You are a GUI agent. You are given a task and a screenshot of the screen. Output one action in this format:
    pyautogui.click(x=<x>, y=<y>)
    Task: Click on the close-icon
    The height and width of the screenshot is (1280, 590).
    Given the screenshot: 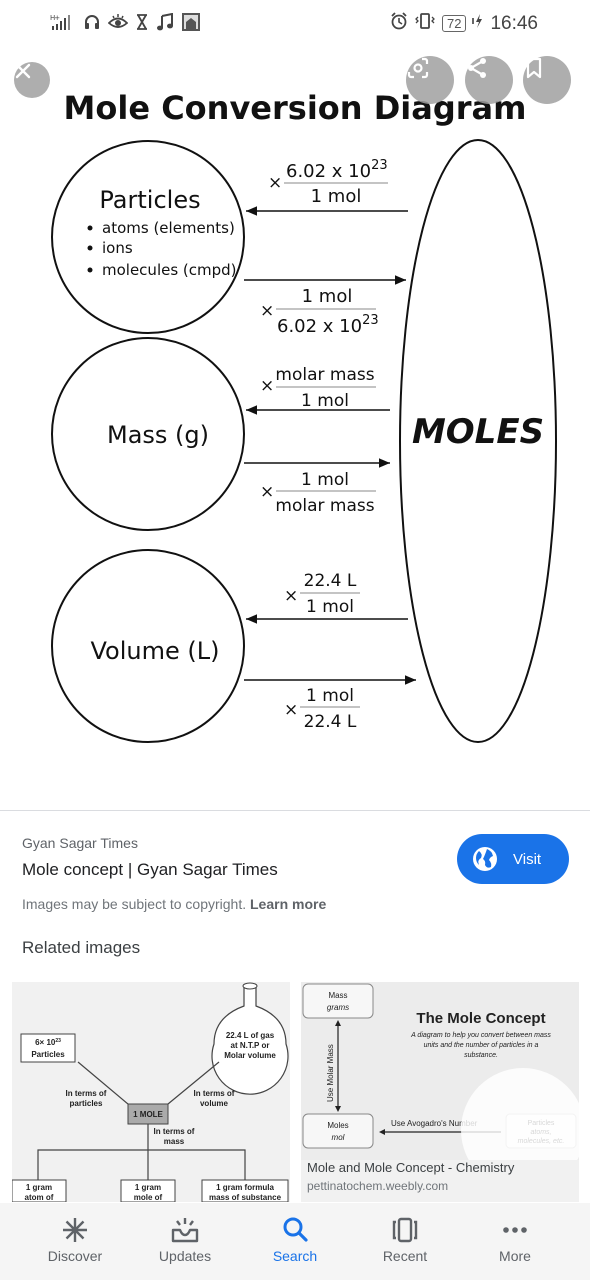 What is the action you would take?
    pyautogui.click(x=23, y=71)
    